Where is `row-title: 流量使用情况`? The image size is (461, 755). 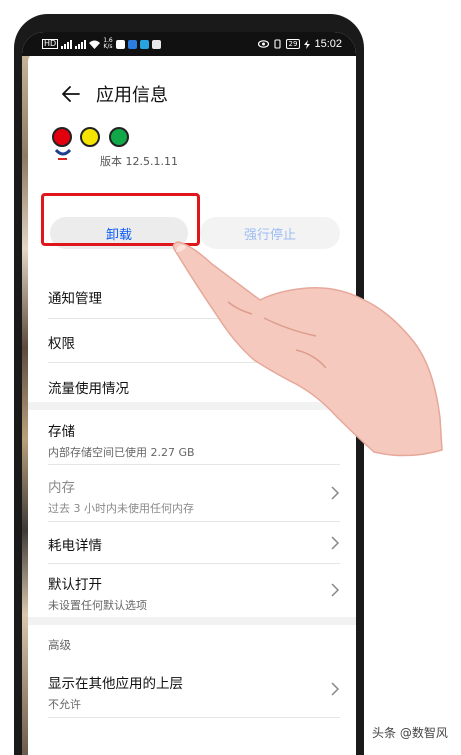 row-title: 流量使用情况 is located at coordinates (88, 389).